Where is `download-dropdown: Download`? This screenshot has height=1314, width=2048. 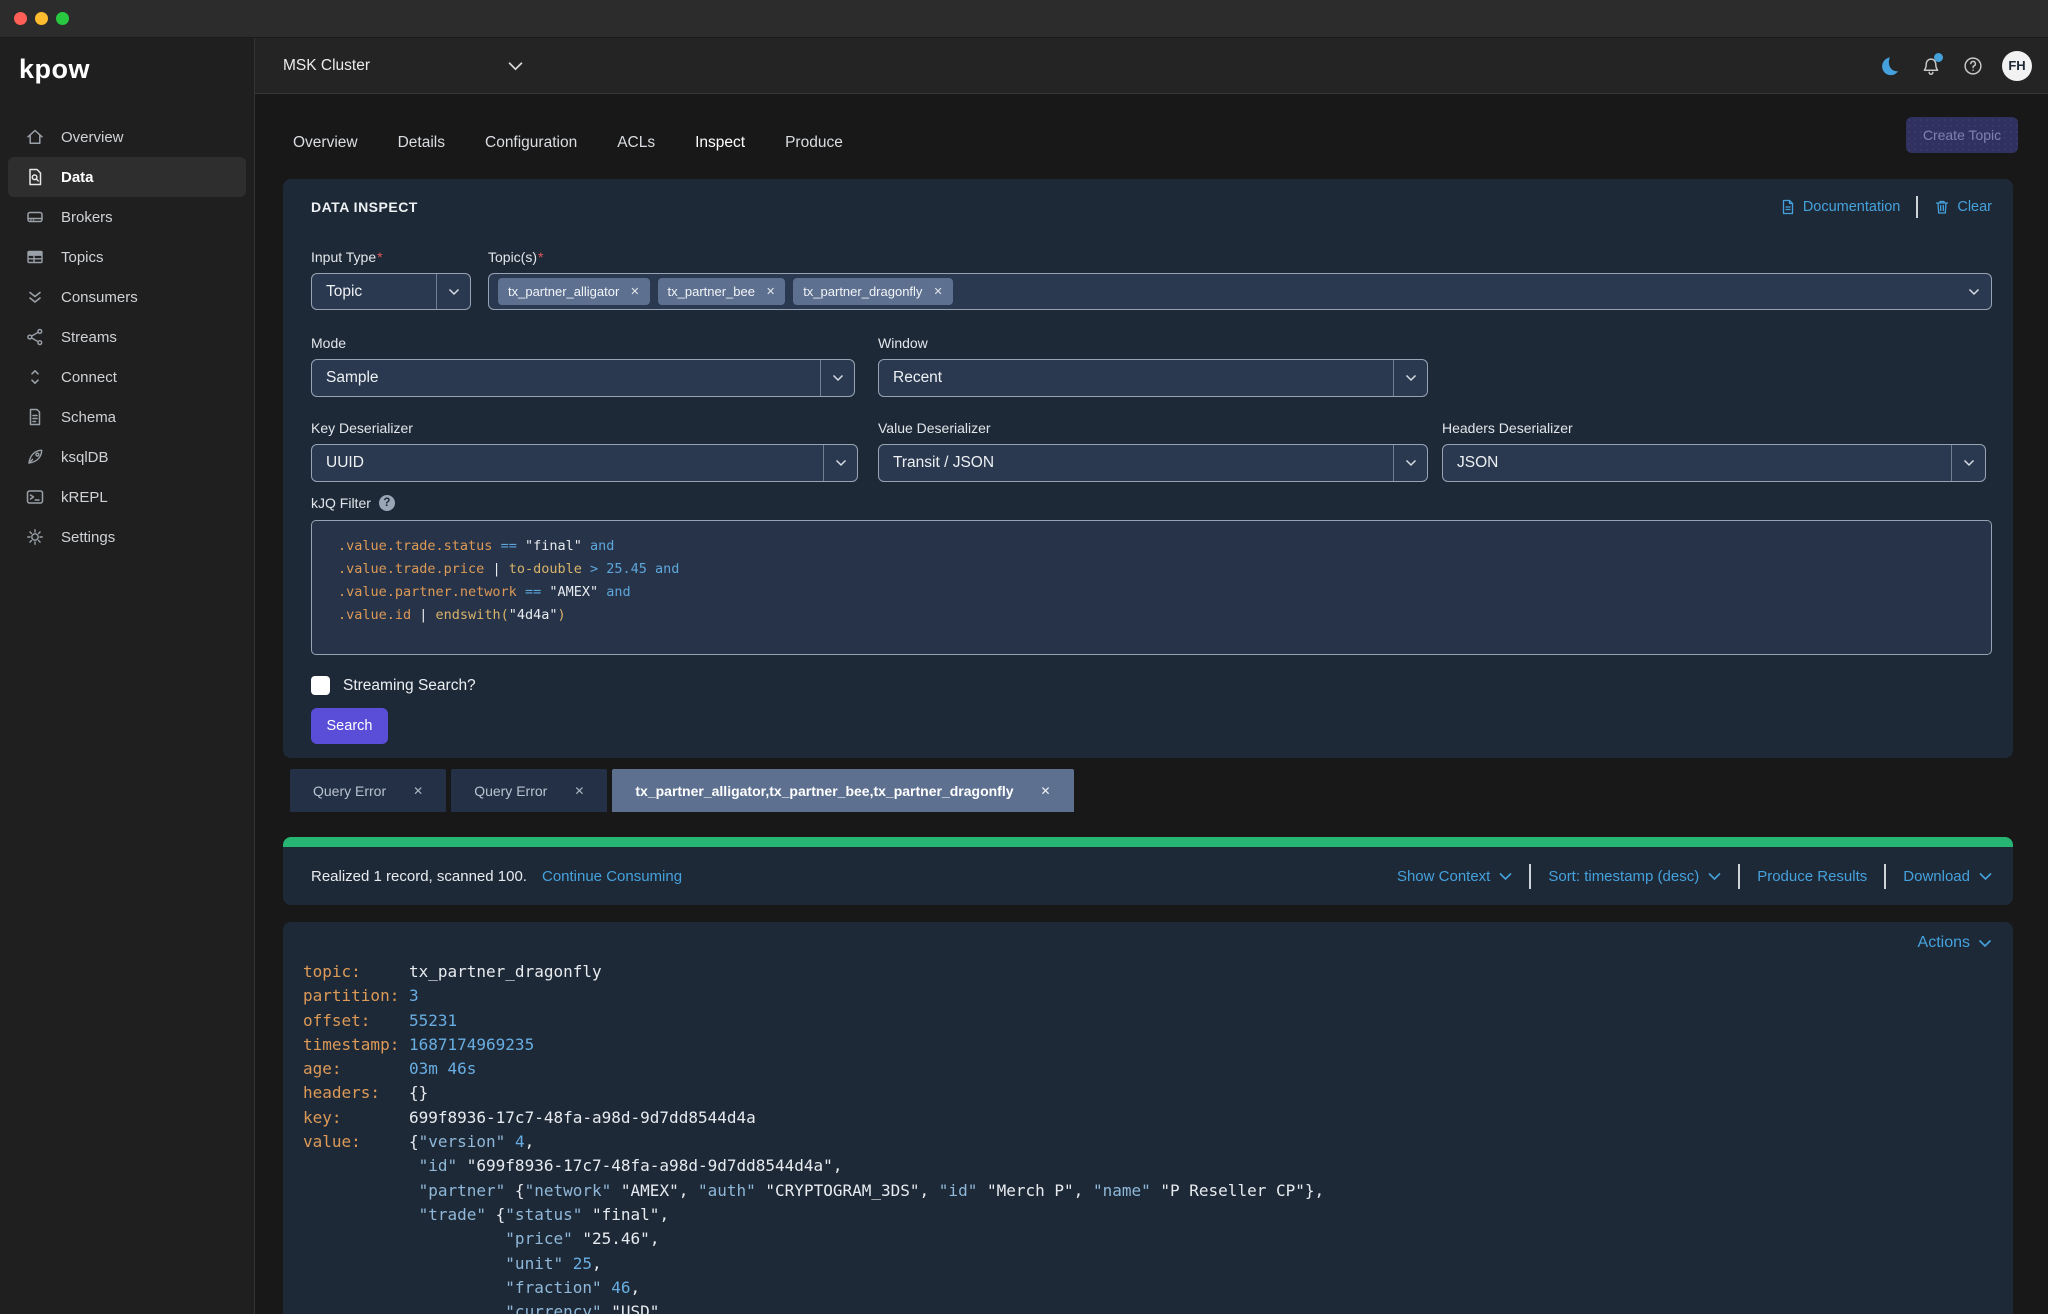
download-dropdown: Download is located at coordinates (1947, 876).